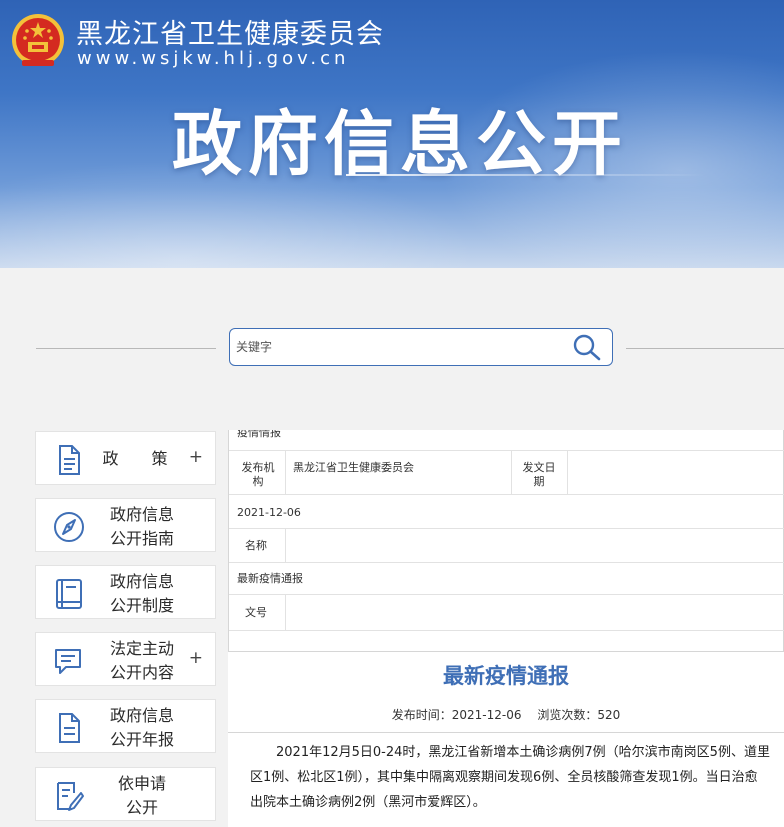 This screenshot has height=827, width=784. Describe the element at coordinates (142, 458) in the screenshot. I see `sidebar-item-label: 政 策` at that location.